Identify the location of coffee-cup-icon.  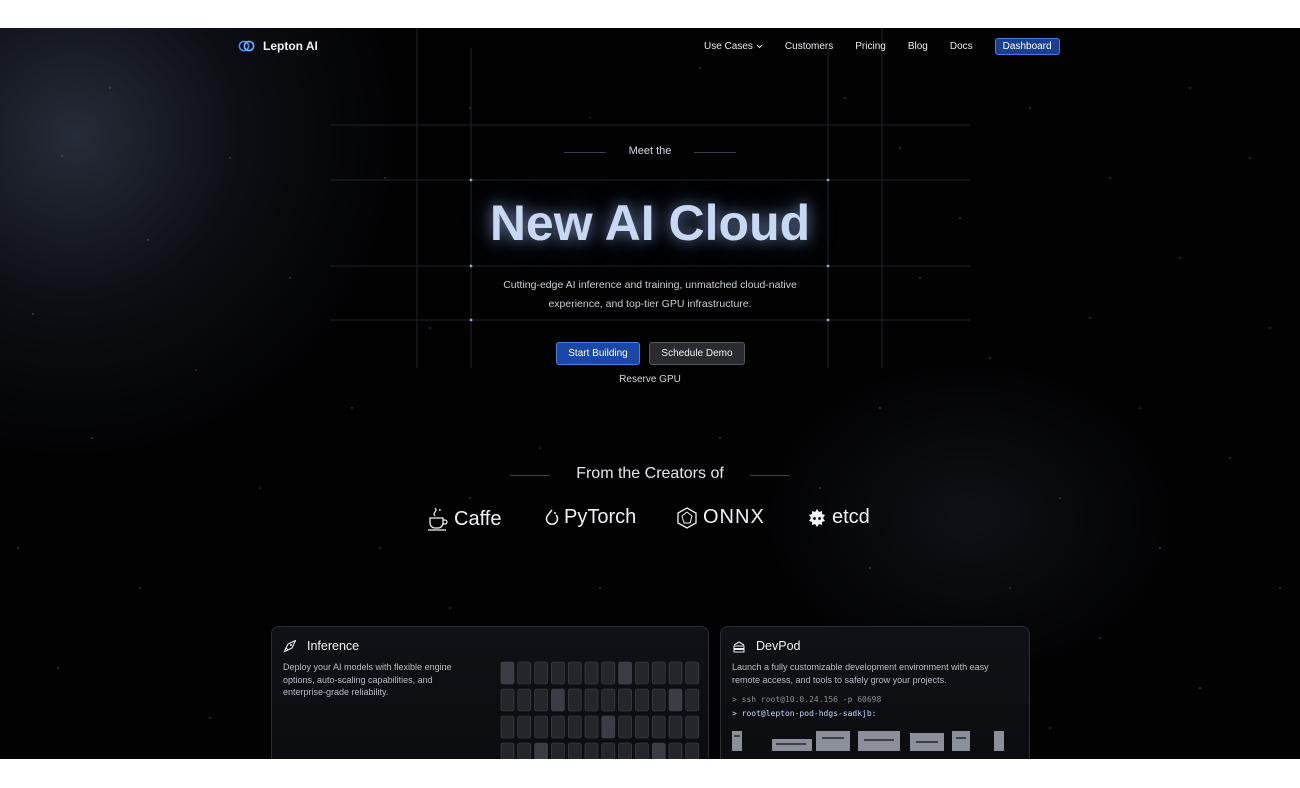
(438, 519).